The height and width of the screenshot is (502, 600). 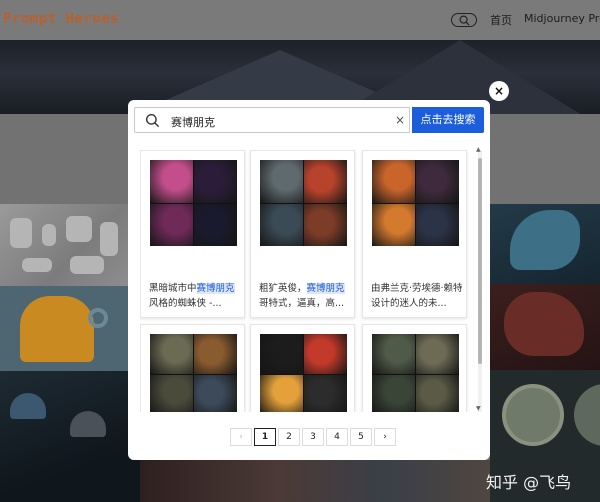 What do you see at coordinates (64, 328) in the screenshot?
I see `gallery-image-jacket` at bounding box center [64, 328].